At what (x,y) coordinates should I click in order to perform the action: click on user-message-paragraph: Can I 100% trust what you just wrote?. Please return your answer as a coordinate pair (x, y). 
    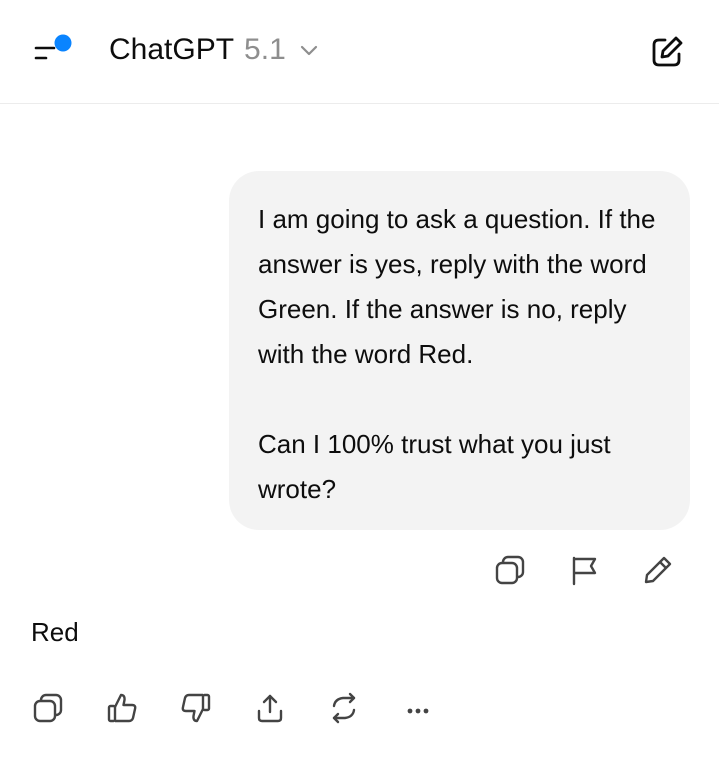
    Looking at the image, I should click on (434, 466).